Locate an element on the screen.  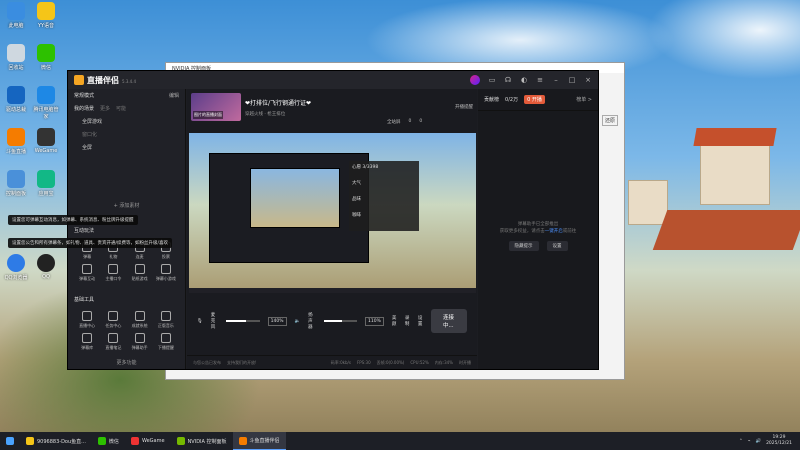
tab-more: 更多 is located at coordinates (105, 108).